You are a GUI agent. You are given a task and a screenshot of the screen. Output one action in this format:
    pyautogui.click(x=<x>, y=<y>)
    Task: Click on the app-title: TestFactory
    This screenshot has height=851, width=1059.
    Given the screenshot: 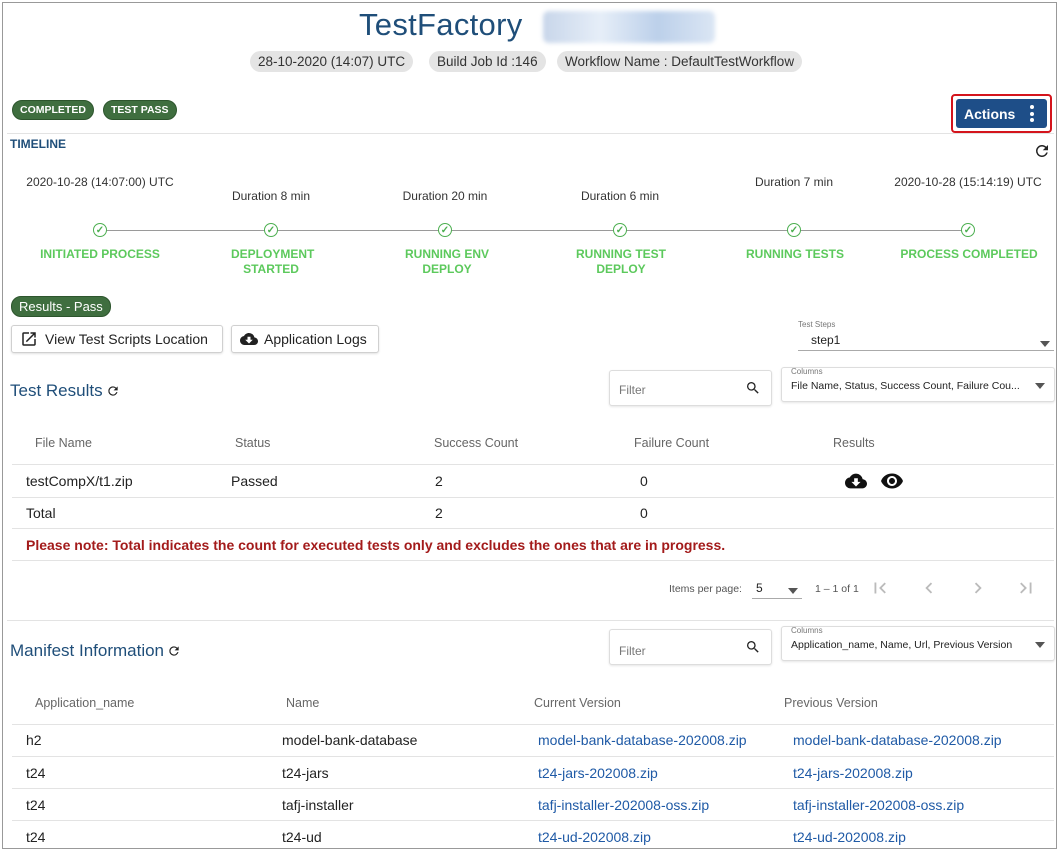 What is the action you would take?
    pyautogui.click(x=441, y=24)
    